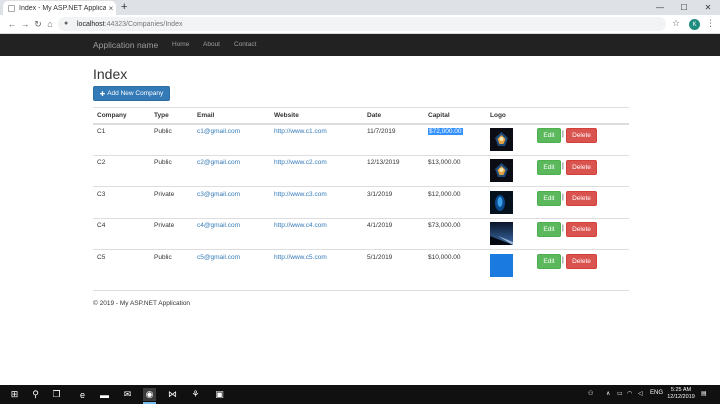  What do you see at coordinates (581, 198) in the screenshot?
I see `row-3-delete-button: Delete` at bounding box center [581, 198].